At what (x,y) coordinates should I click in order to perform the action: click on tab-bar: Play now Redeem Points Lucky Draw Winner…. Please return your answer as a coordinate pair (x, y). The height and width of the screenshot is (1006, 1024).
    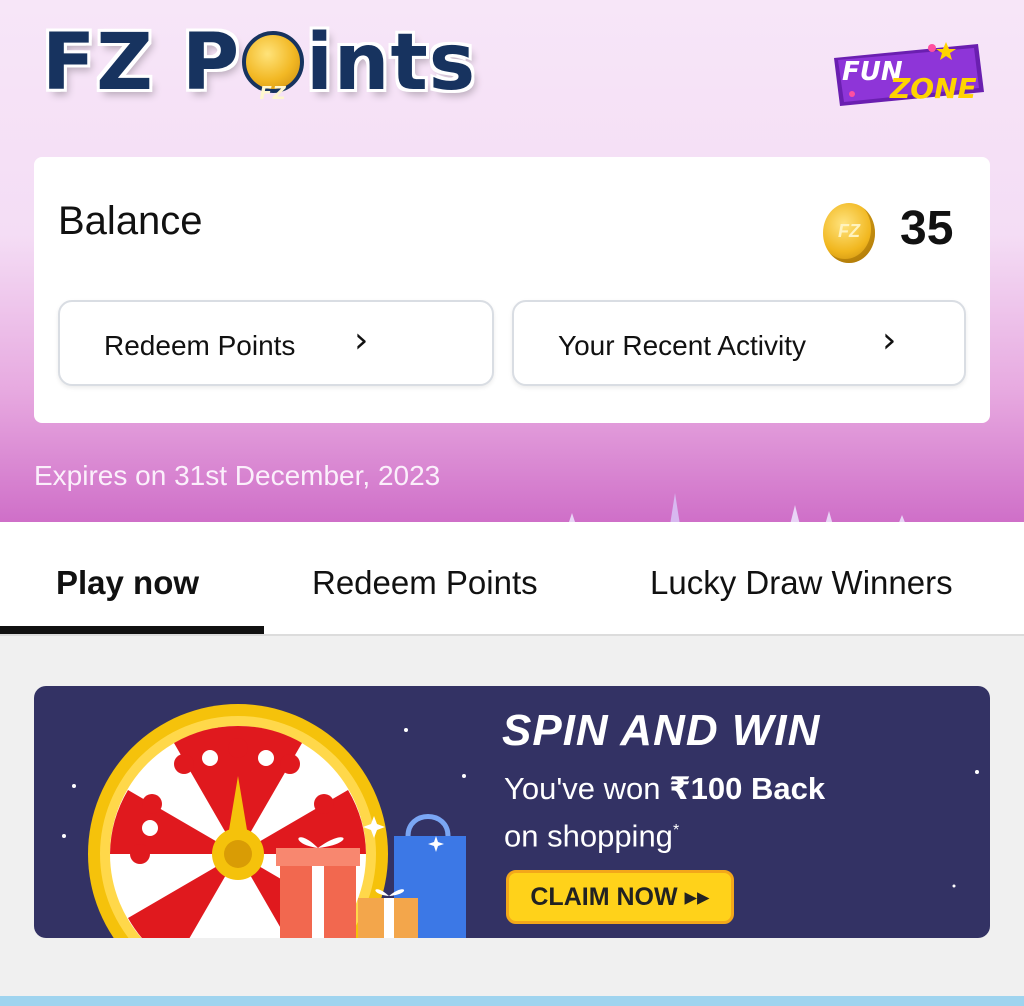
    Looking at the image, I should click on (512, 579).